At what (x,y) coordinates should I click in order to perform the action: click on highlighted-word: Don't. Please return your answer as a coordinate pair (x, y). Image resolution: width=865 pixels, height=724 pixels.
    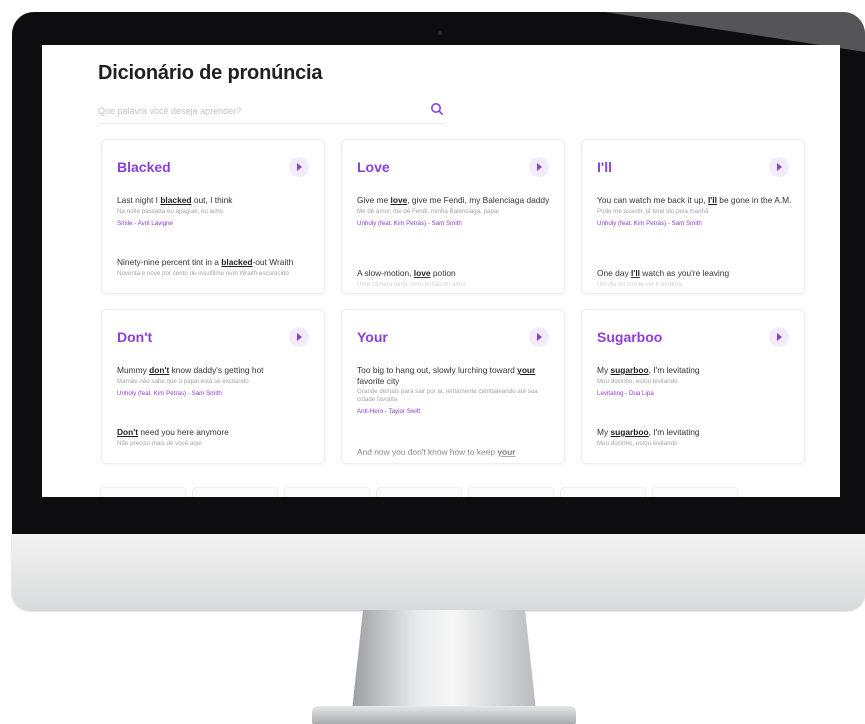
    Looking at the image, I should click on (128, 432).